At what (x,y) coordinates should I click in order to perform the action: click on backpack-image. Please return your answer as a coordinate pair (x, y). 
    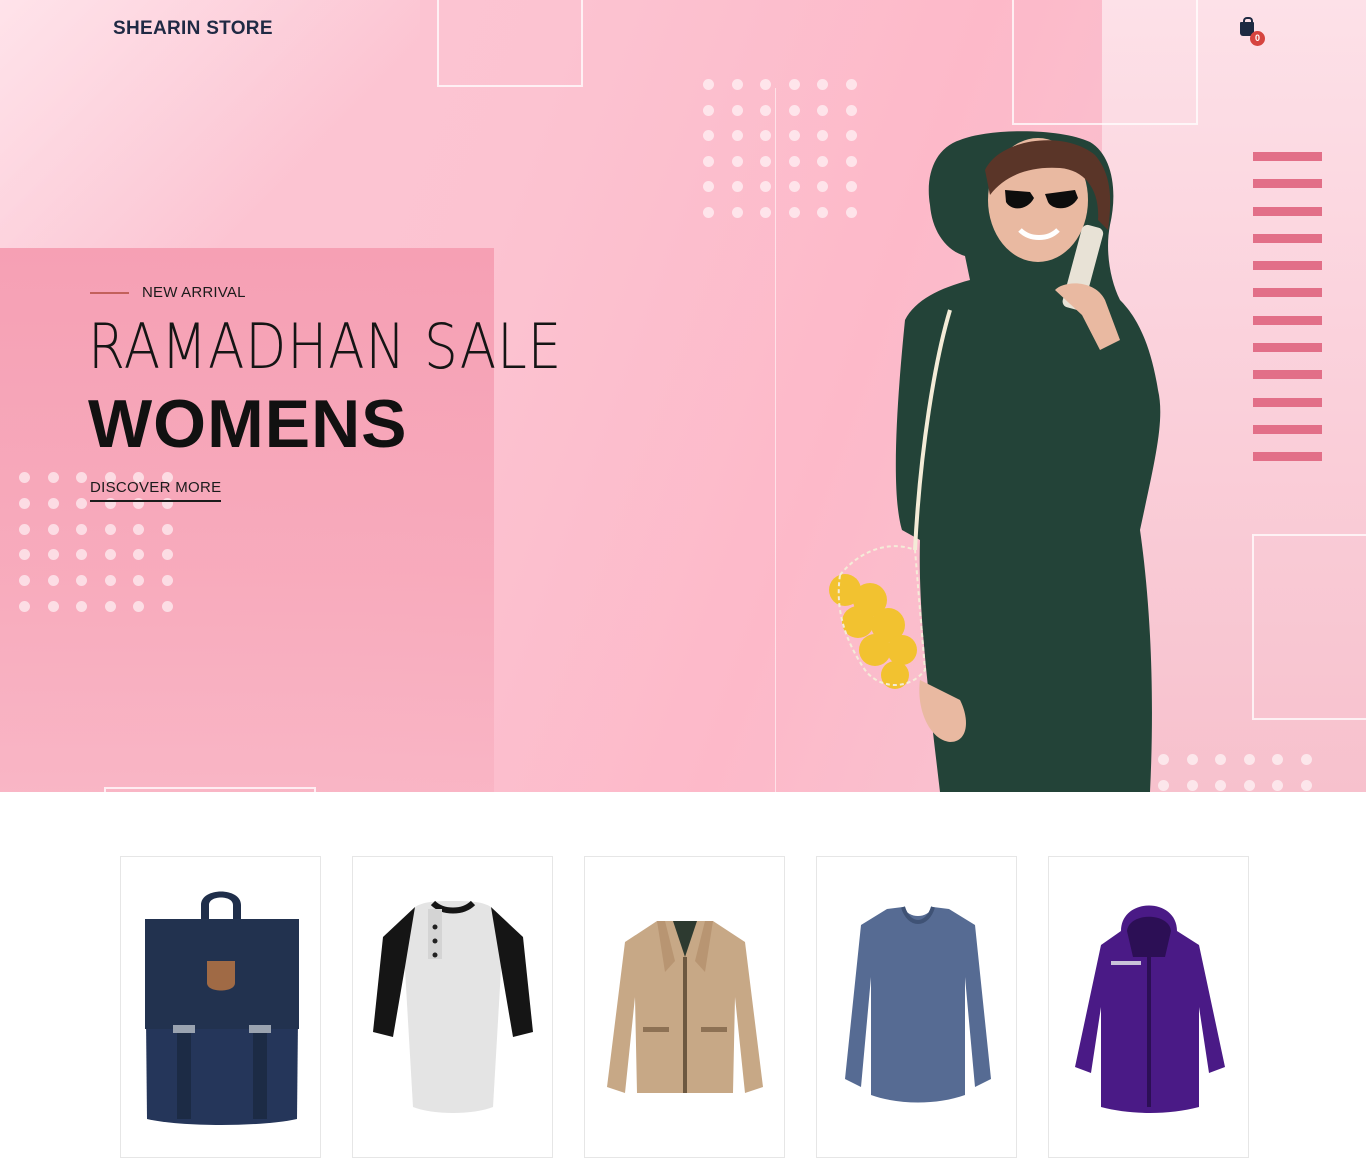
    Looking at the image, I should click on (222, 1008).